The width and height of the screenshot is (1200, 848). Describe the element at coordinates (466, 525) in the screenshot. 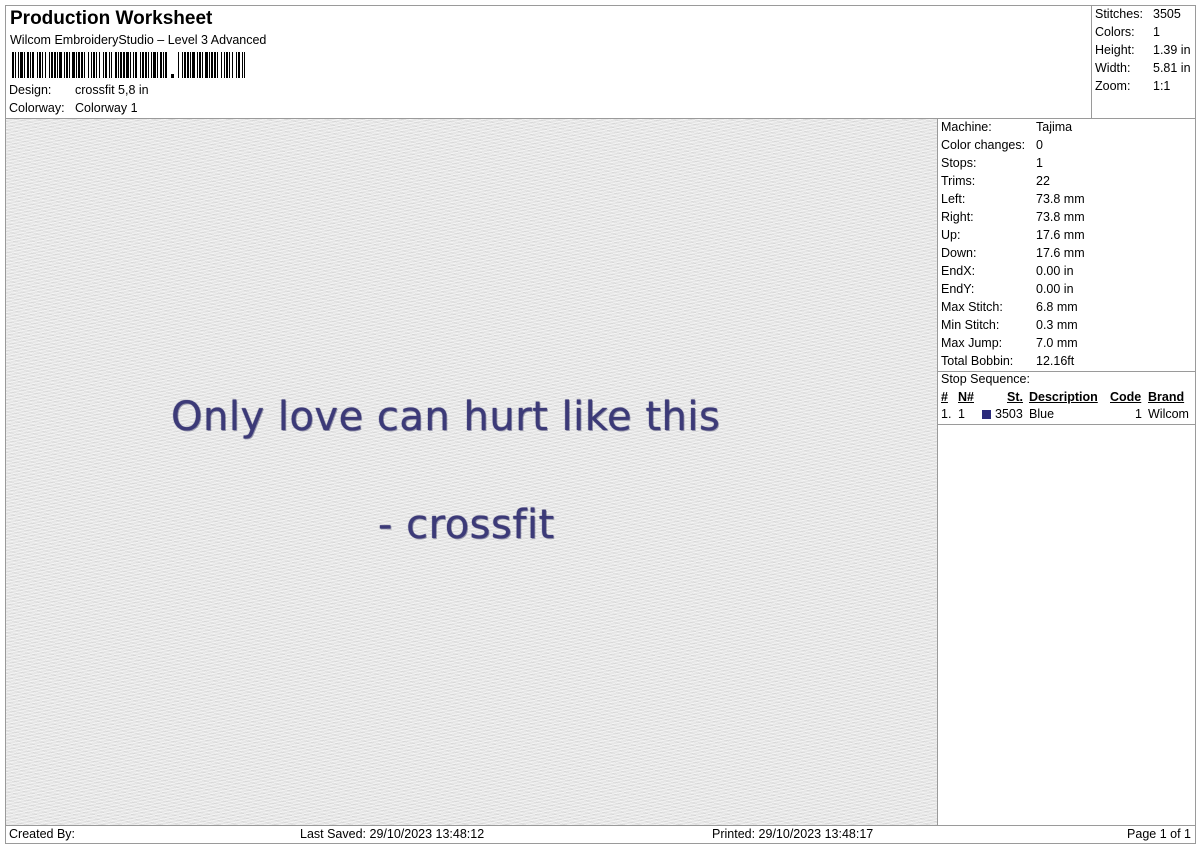

I see `design-text-line-2: - crossfit` at that location.